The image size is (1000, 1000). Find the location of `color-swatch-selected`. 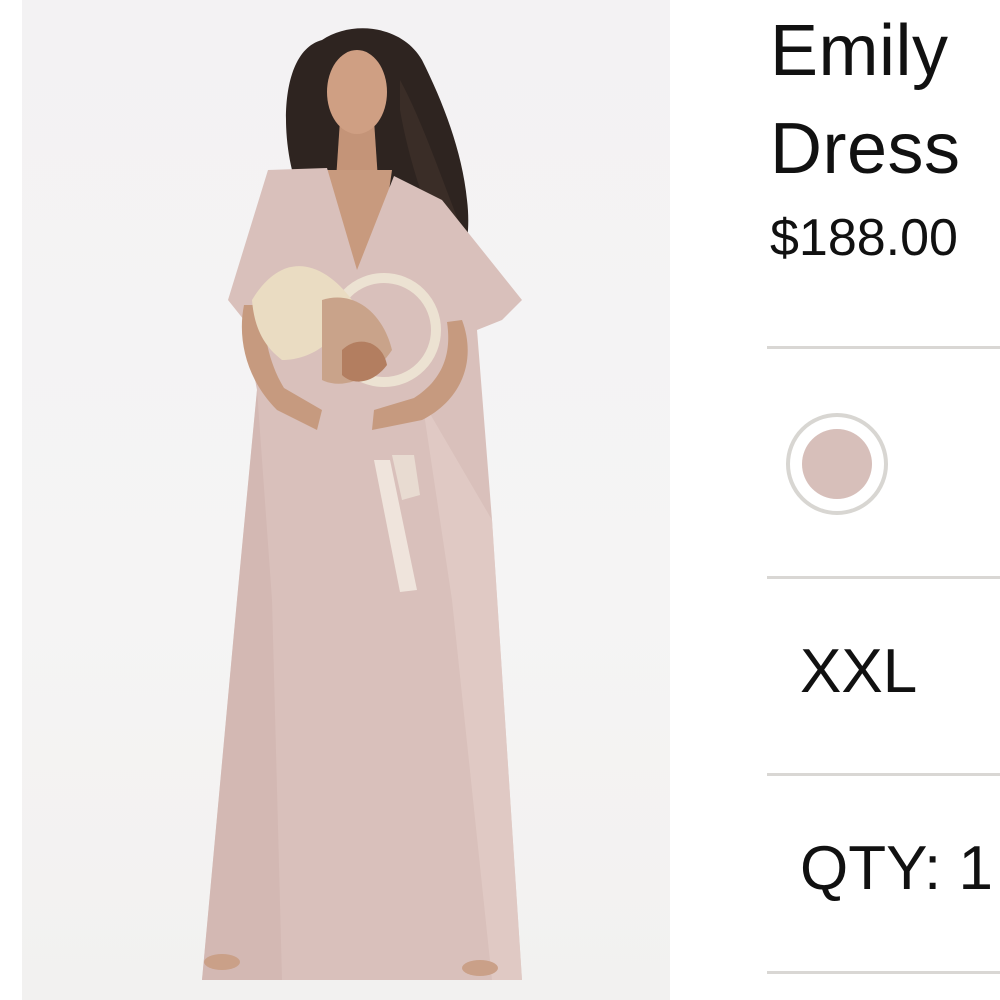

color-swatch-selected is located at coordinates (837, 464).